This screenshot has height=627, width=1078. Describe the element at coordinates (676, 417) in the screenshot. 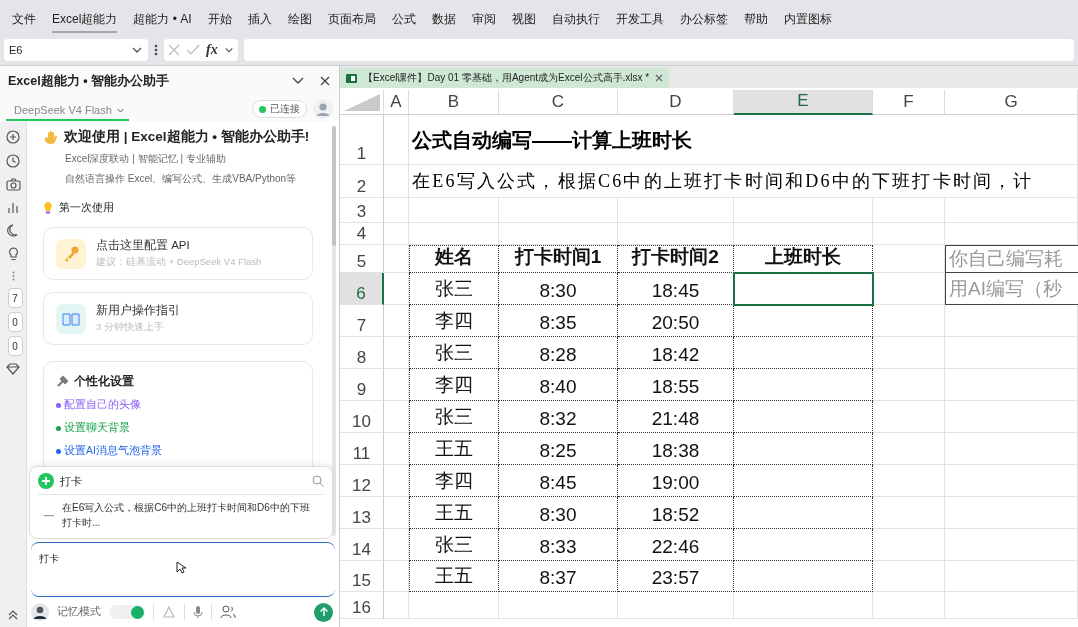

I see `table-cell: 21:48` at that location.